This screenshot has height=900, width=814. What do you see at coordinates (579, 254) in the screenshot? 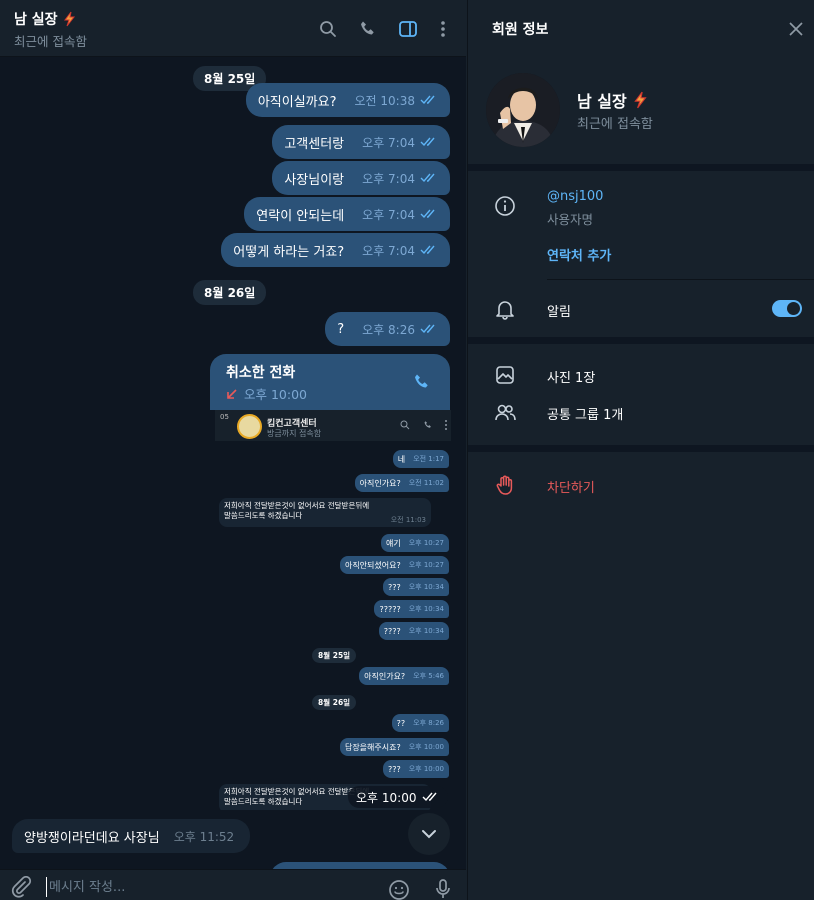
I see `add-contact-button: 연락처 추가` at bounding box center [579, 254].